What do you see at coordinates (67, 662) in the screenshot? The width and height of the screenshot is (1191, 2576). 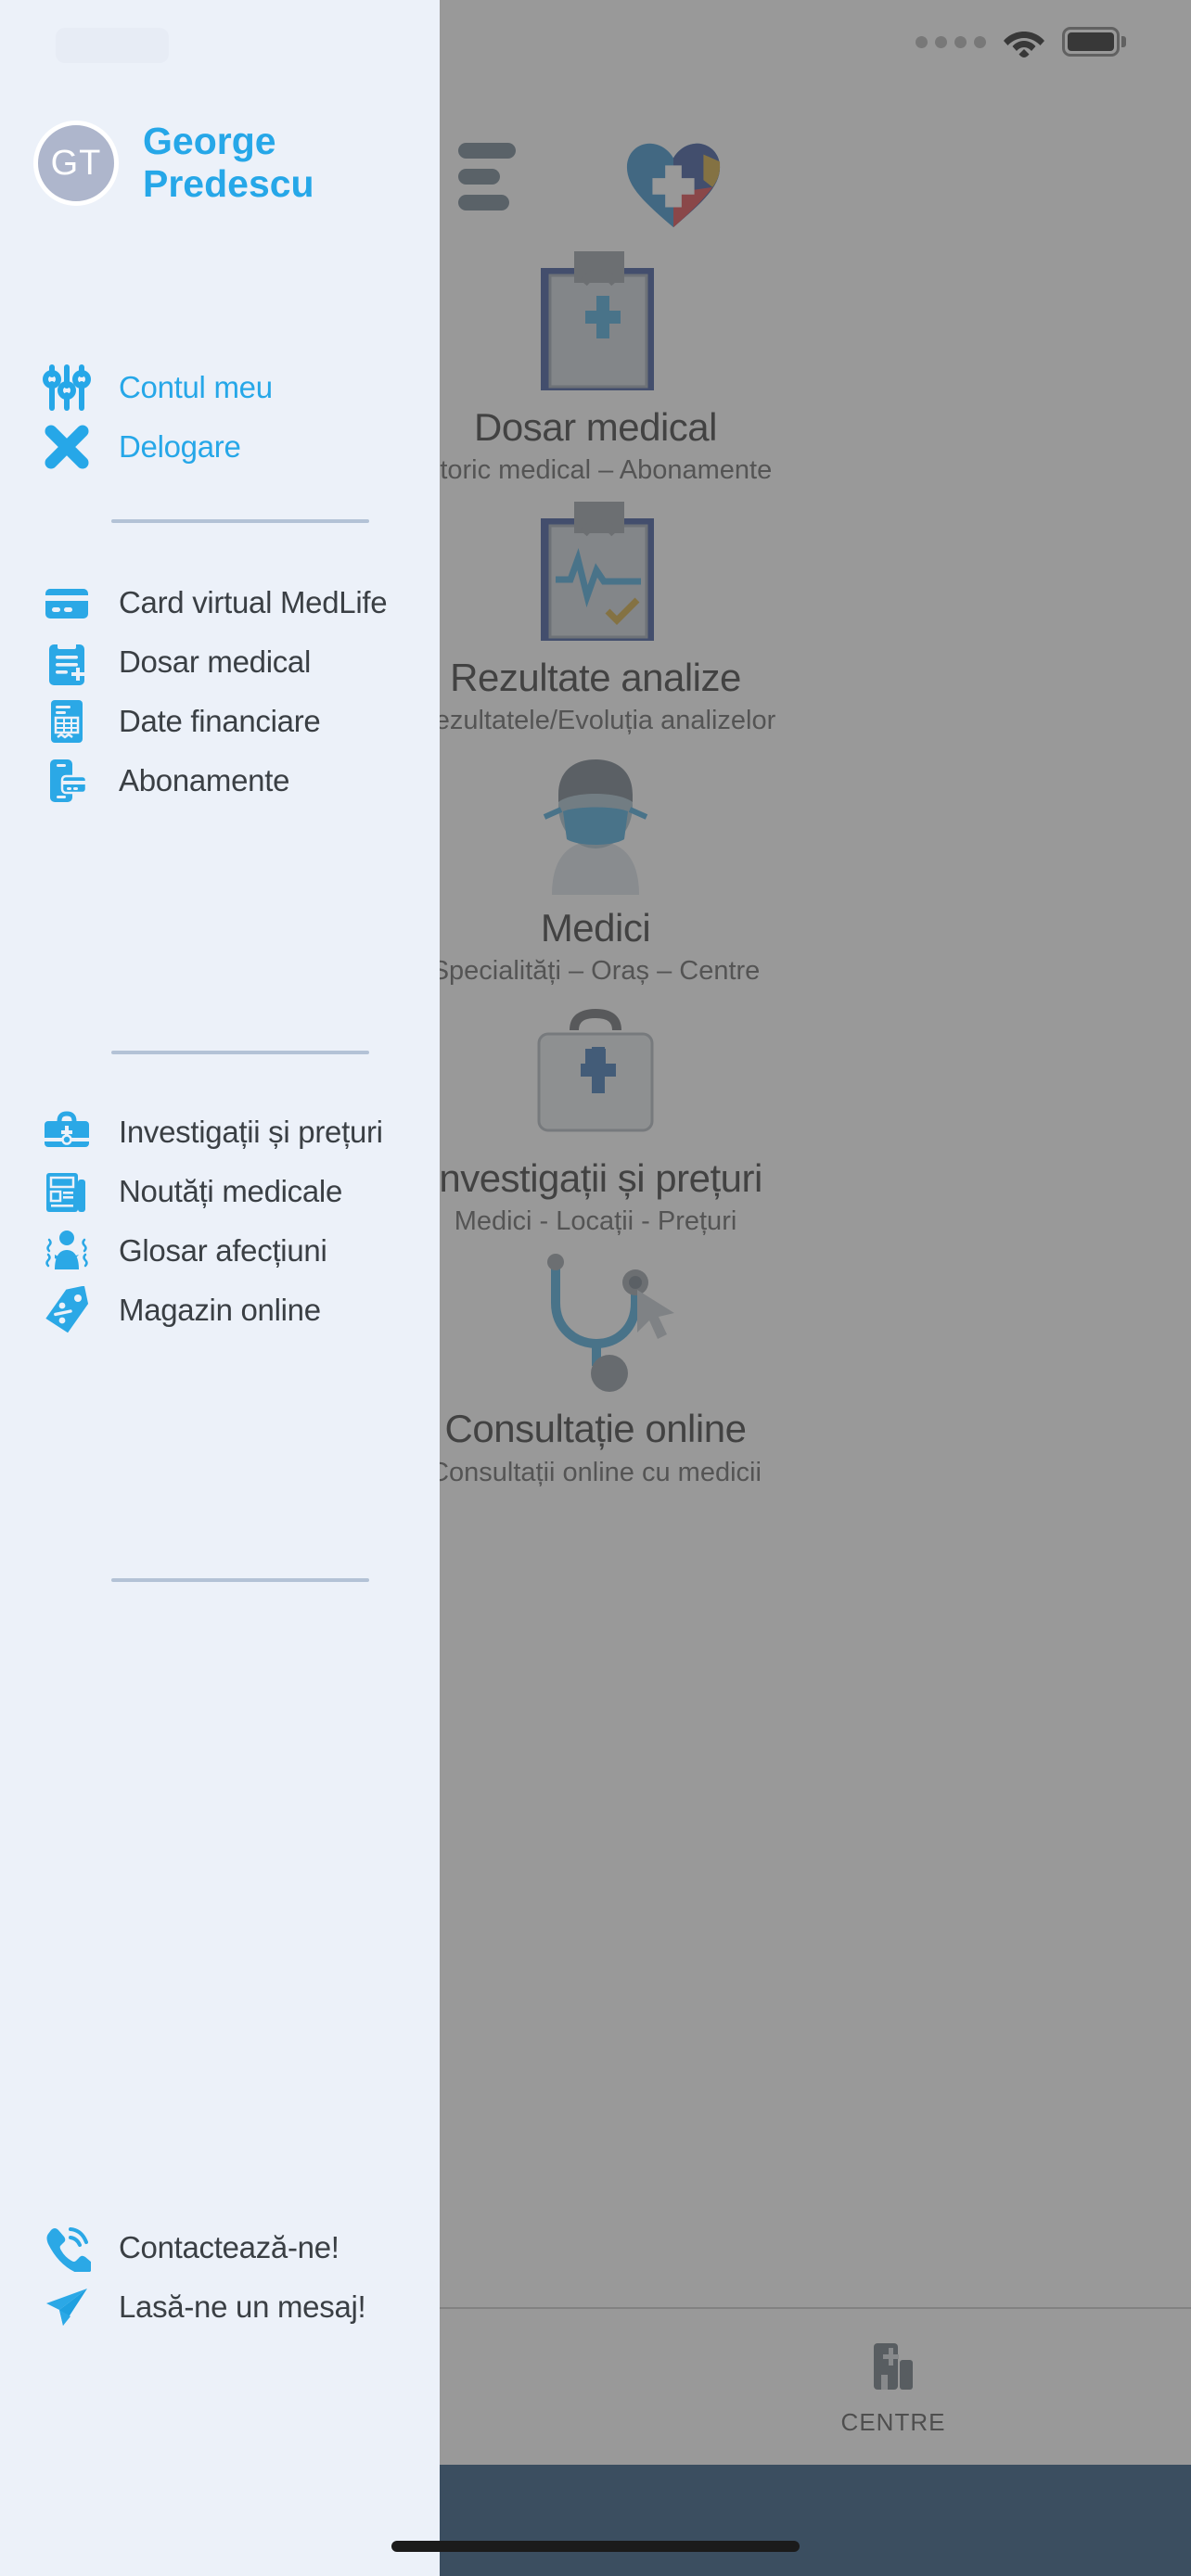 I see `clipboard-plus-icon` at bounding box center [67, 662].